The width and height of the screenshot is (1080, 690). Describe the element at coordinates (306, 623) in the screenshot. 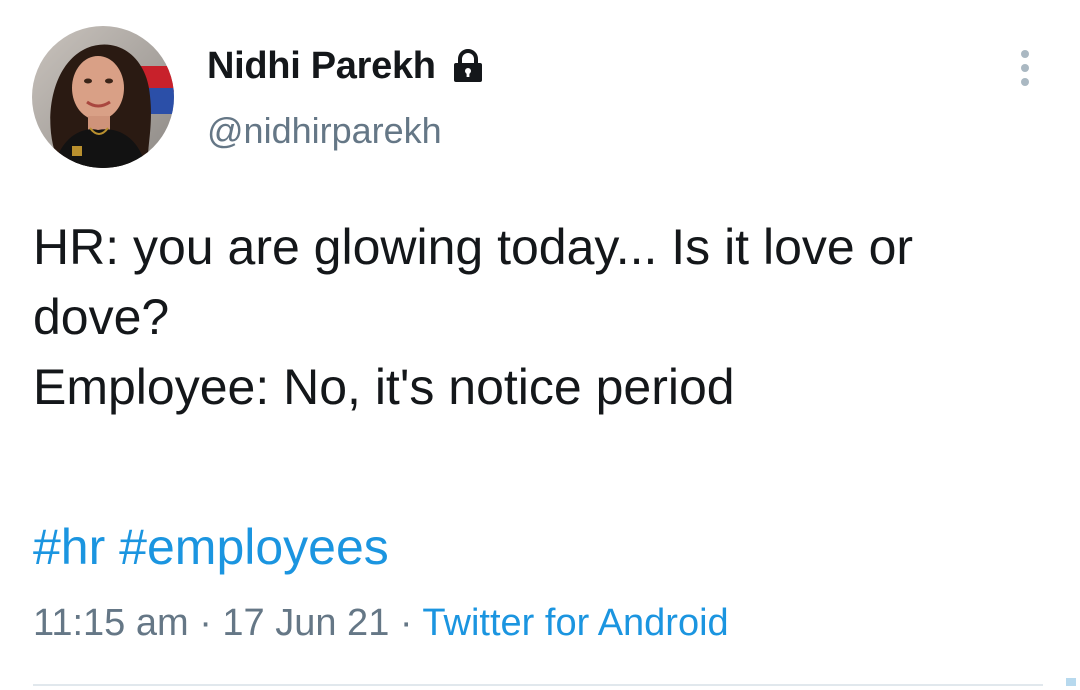

I see `tweet-date: 17 Jun 21` at that location.